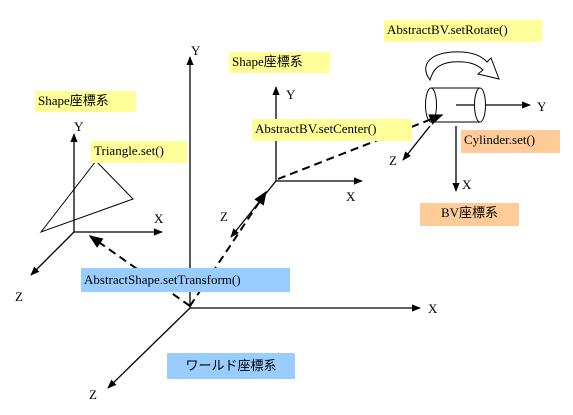 The image size is (573, 415). Describe the element at coordinates (93, 394) in the screenshot. I see `world-z-label: Z` at that location.